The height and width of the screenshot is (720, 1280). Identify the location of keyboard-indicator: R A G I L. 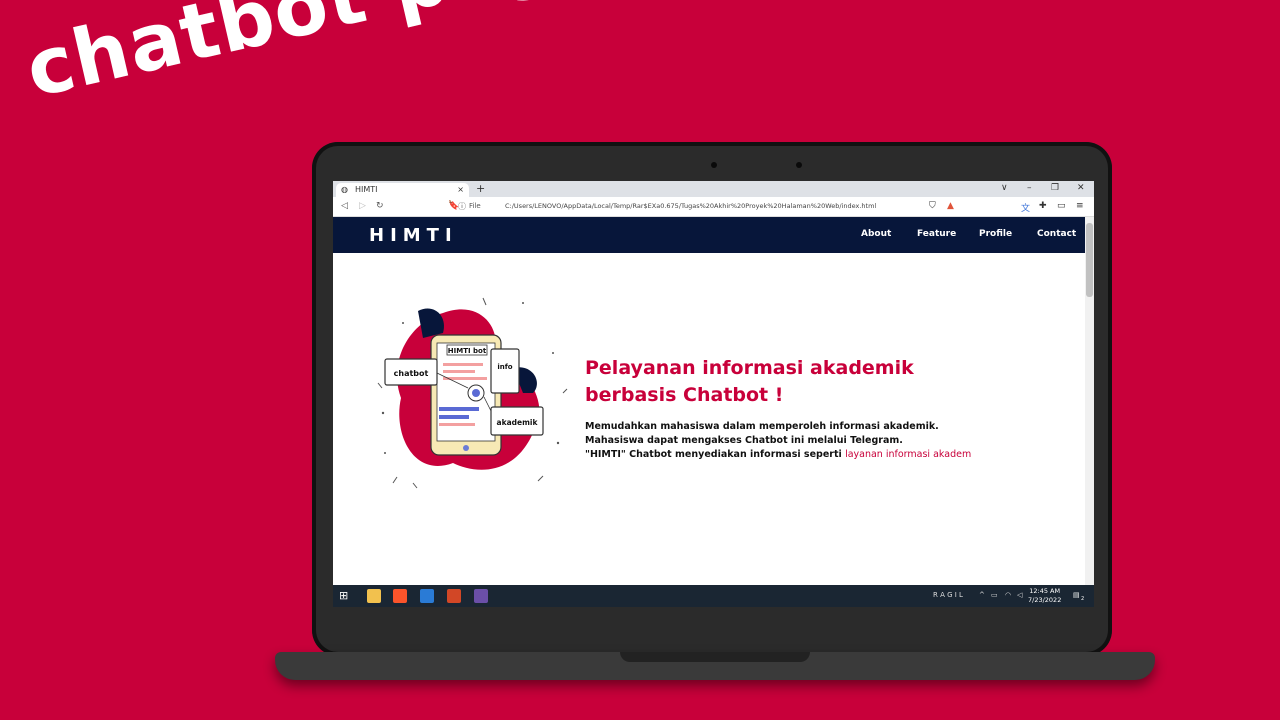
(948, 595).